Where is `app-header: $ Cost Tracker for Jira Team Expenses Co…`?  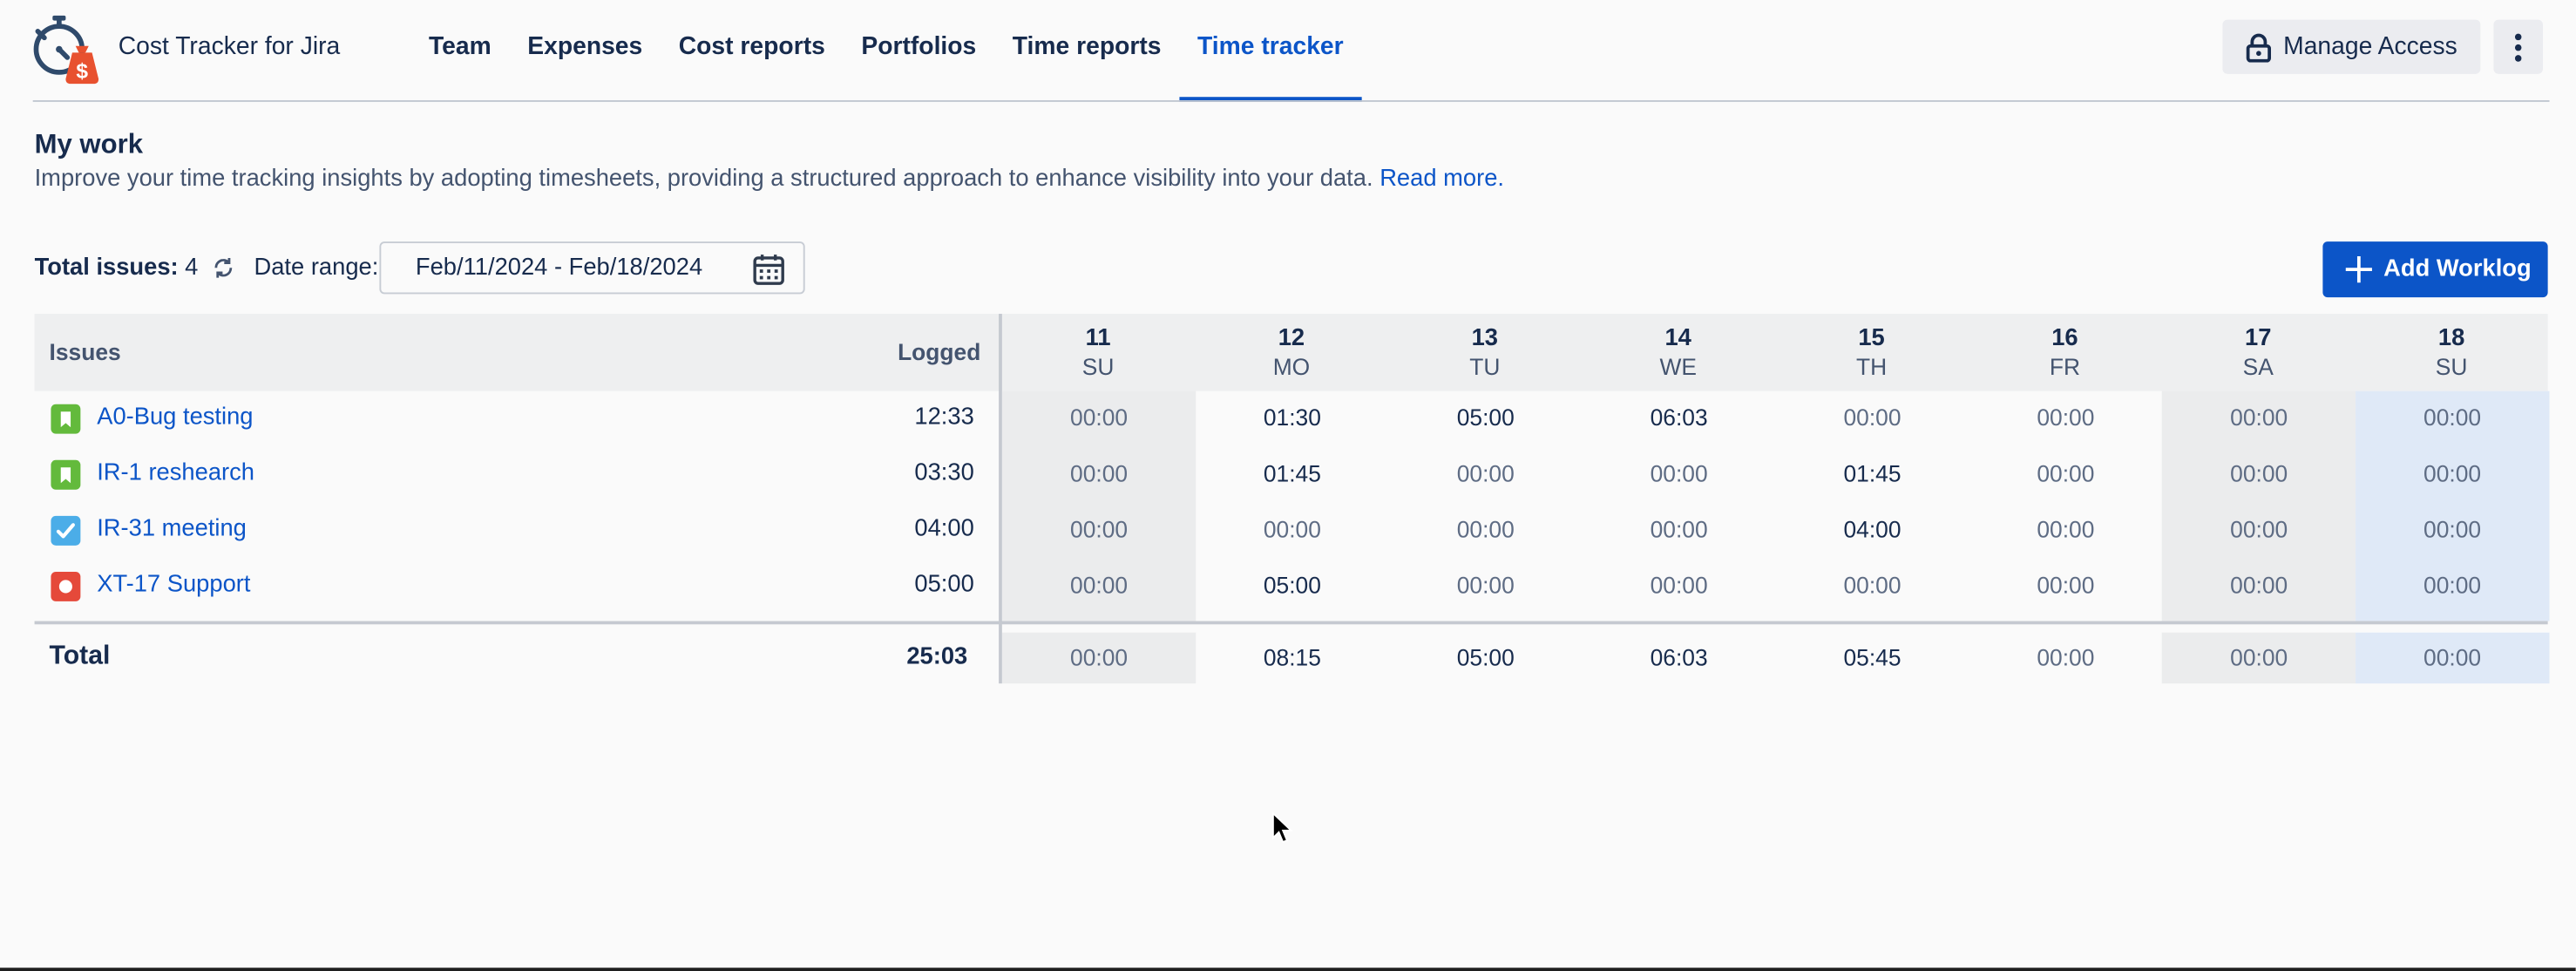
app-header: $ Cost Tracker for Jira Team Expenses Co… is located at coordinates (1288, 51).